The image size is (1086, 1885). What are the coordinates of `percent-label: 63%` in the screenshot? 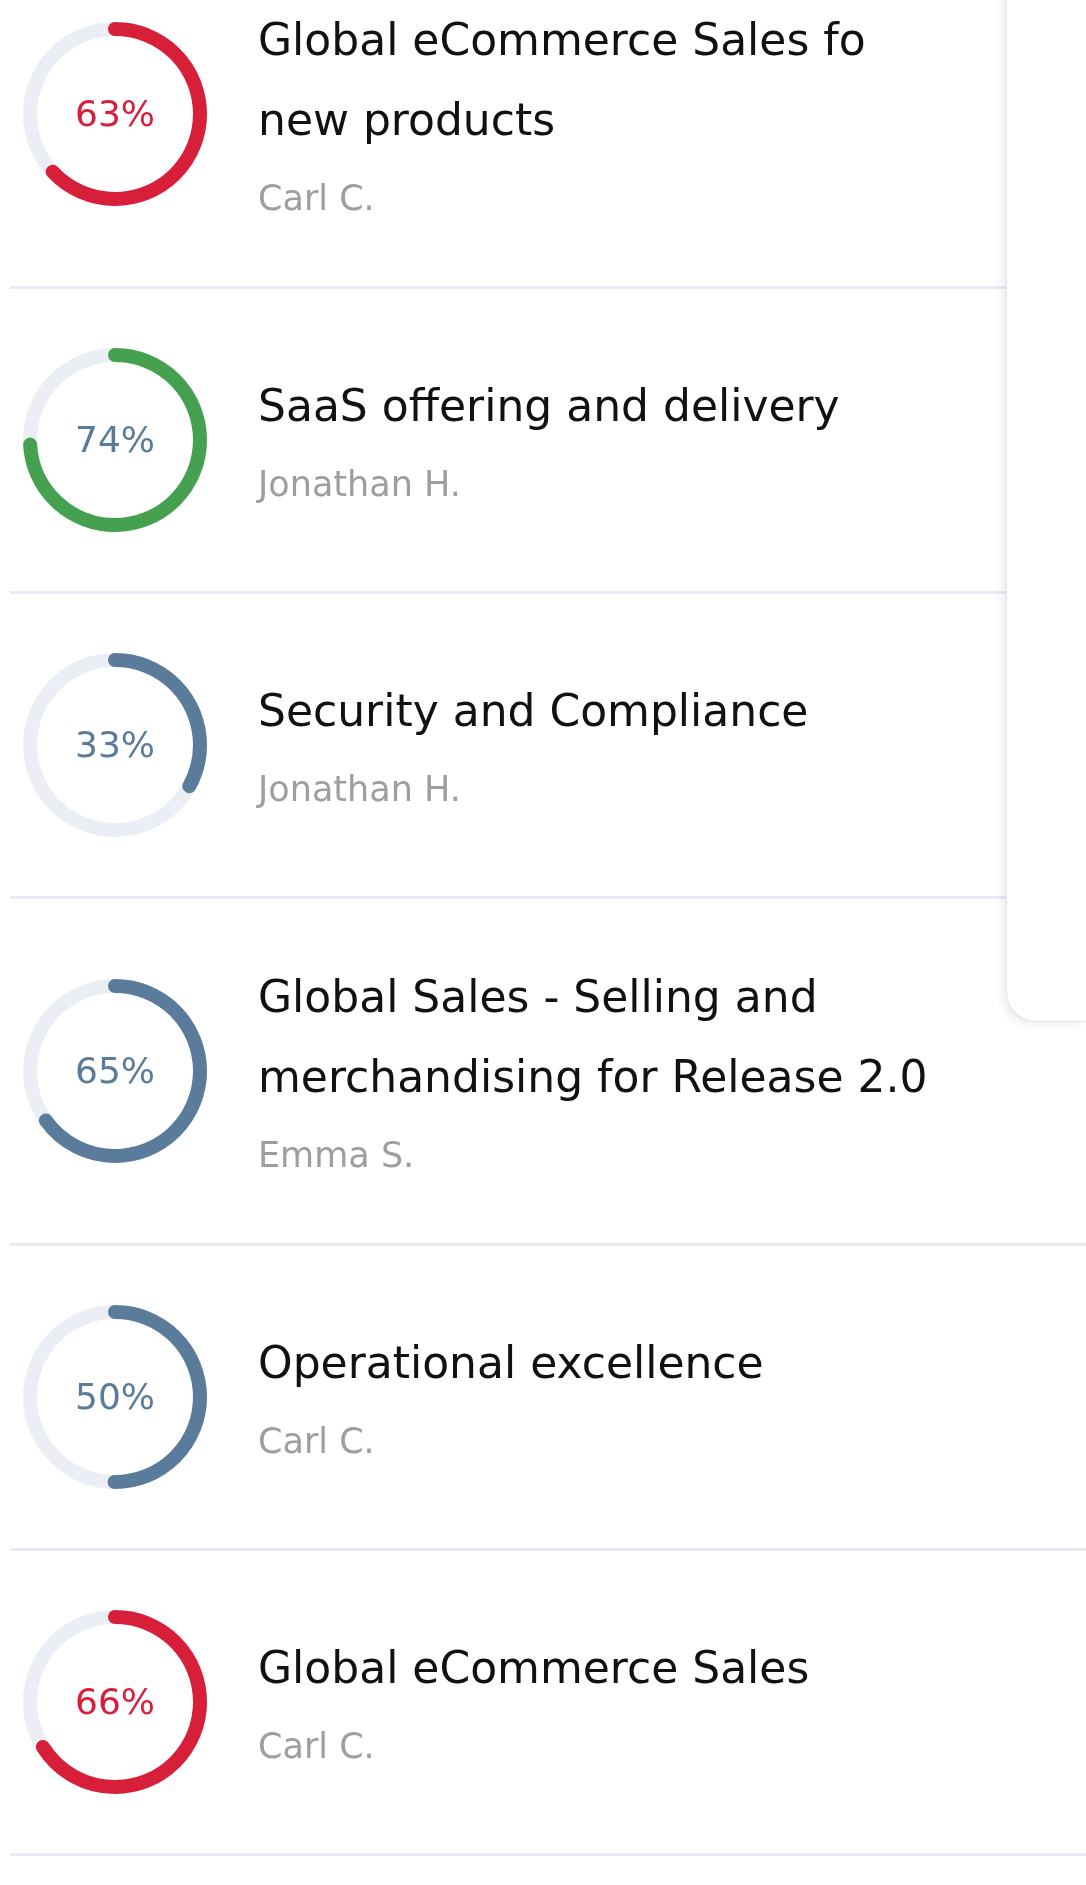 It's located at (115, 114).